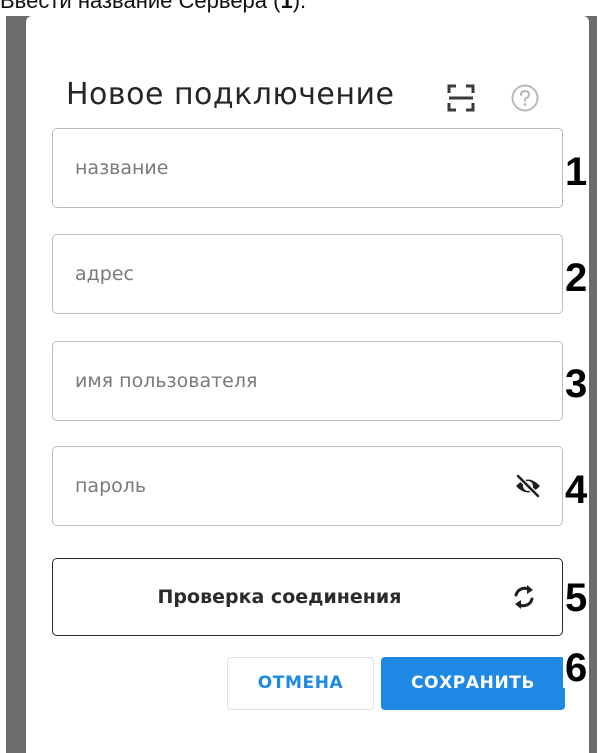  What do you see at coordinates (473, 683) in the screenshot?
I see `save-button: СОХРАНИТЬ` at bounding box center [473, 683].